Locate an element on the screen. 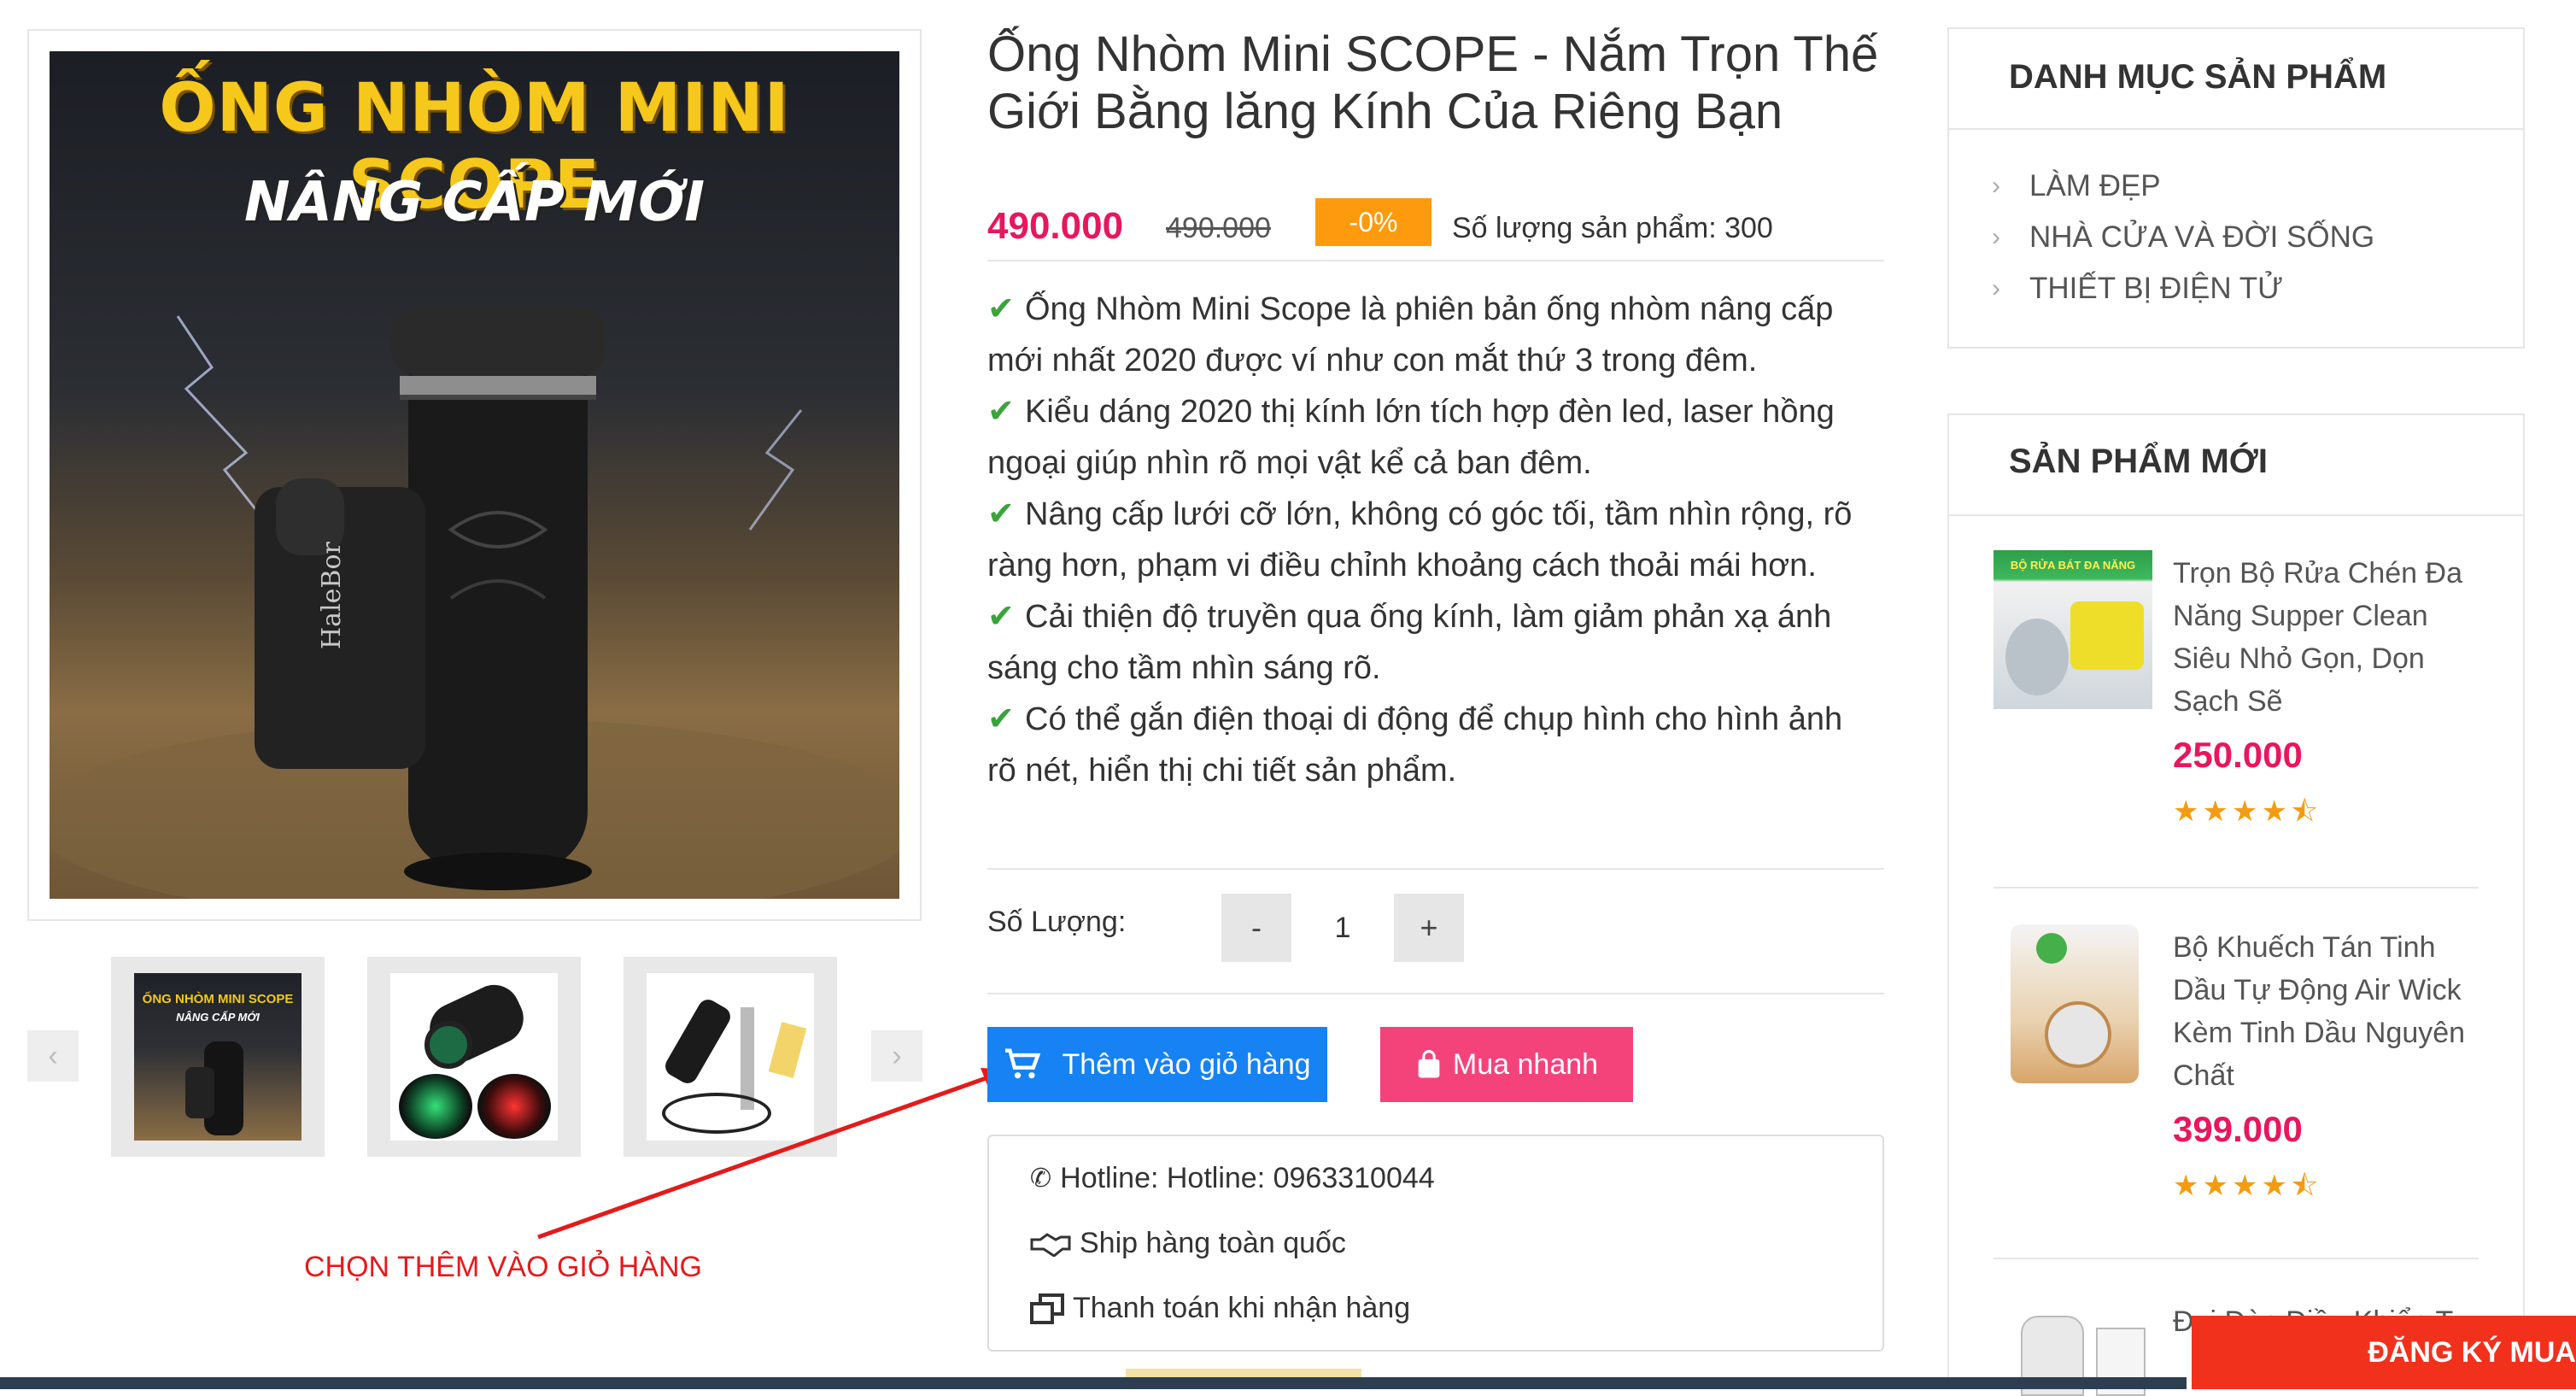 The width and height of the screenshot is (2576, 1396). thumb-prev-button: ‹ is located at coordinates (53, 1056).